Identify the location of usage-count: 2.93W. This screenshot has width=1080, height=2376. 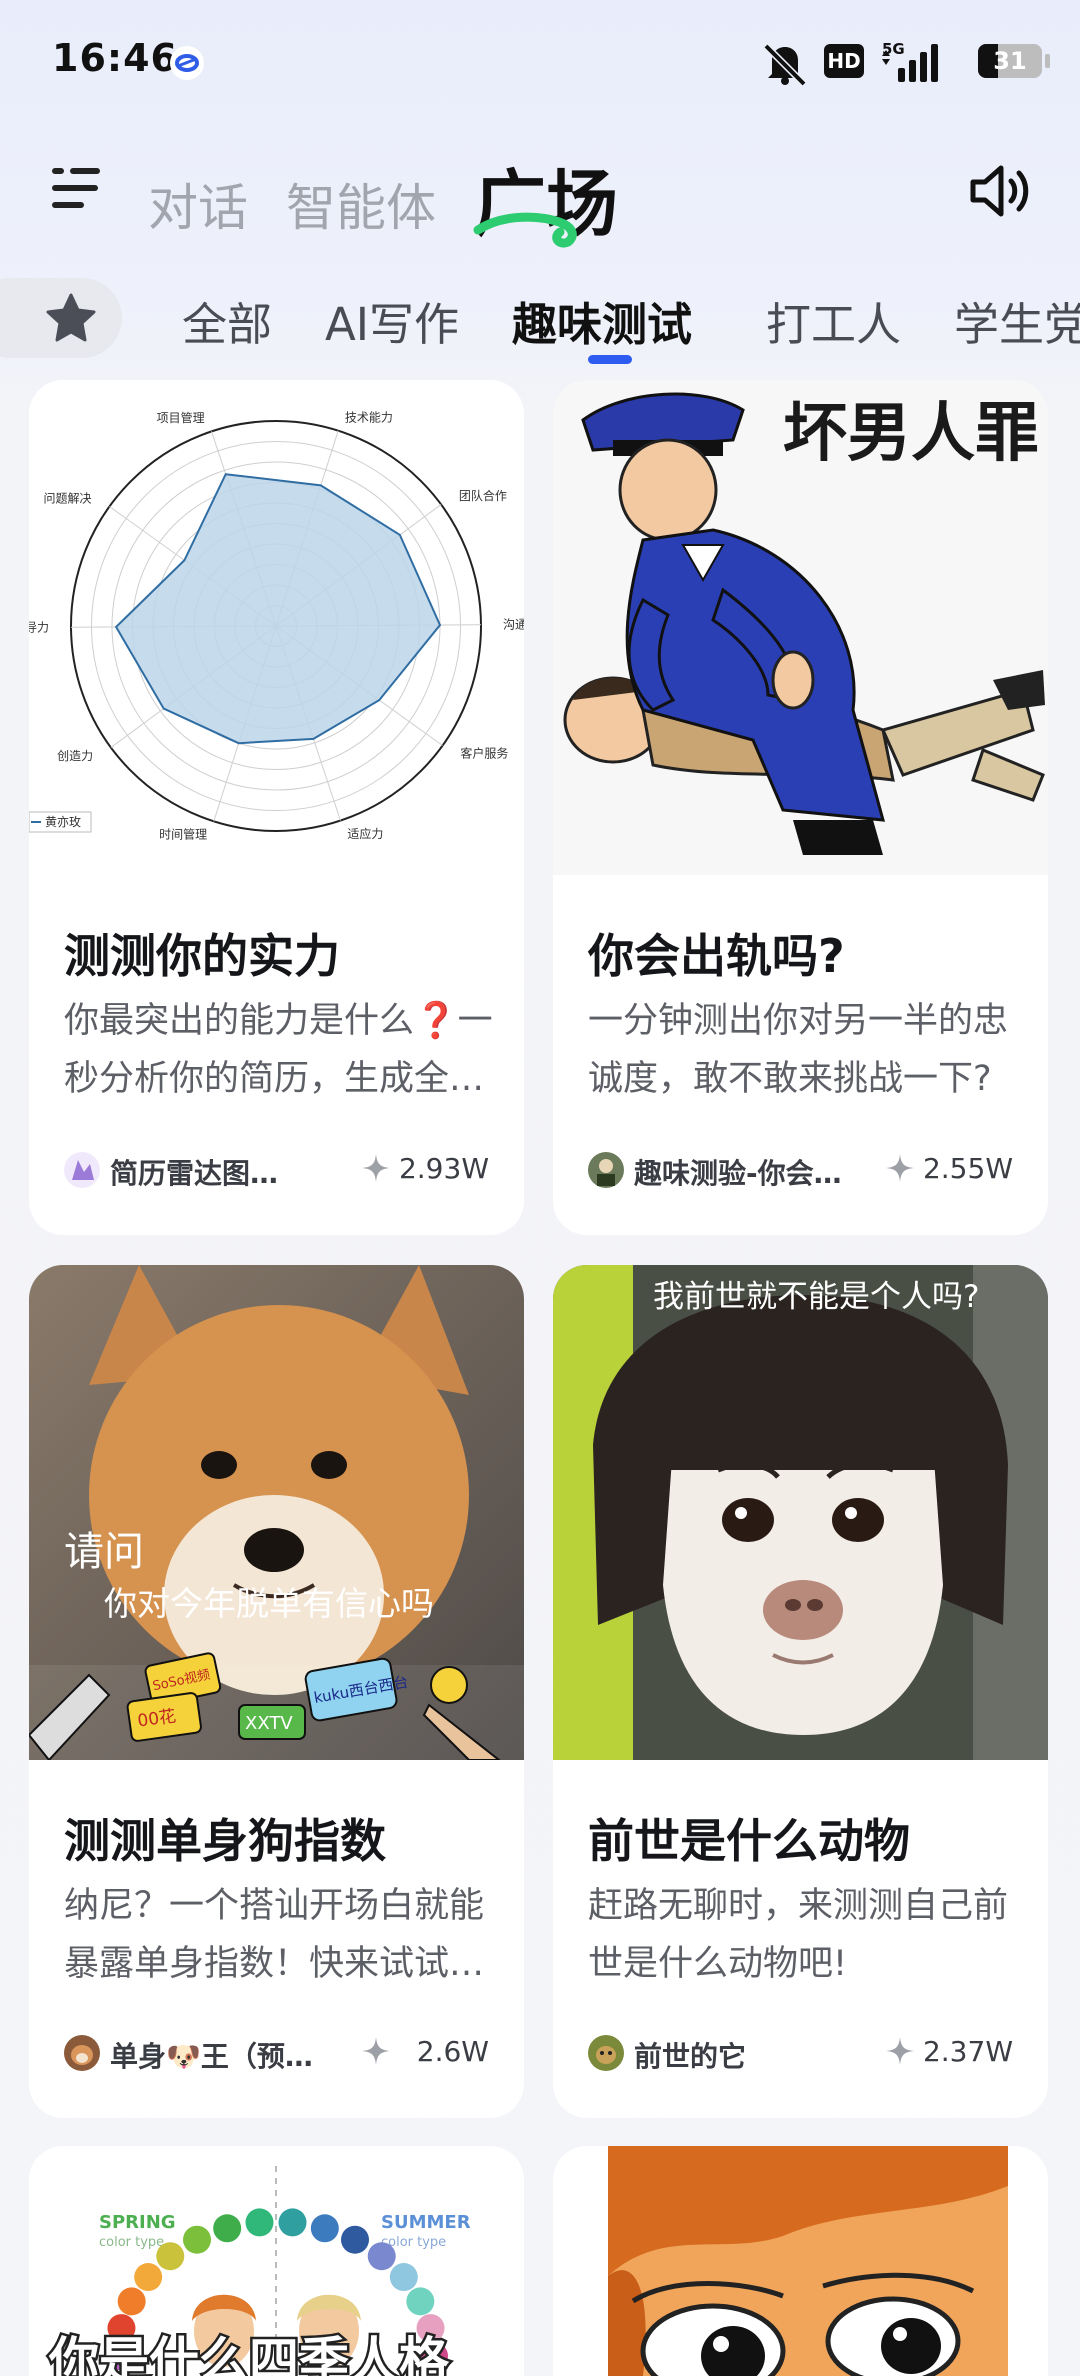
(443, 1168).